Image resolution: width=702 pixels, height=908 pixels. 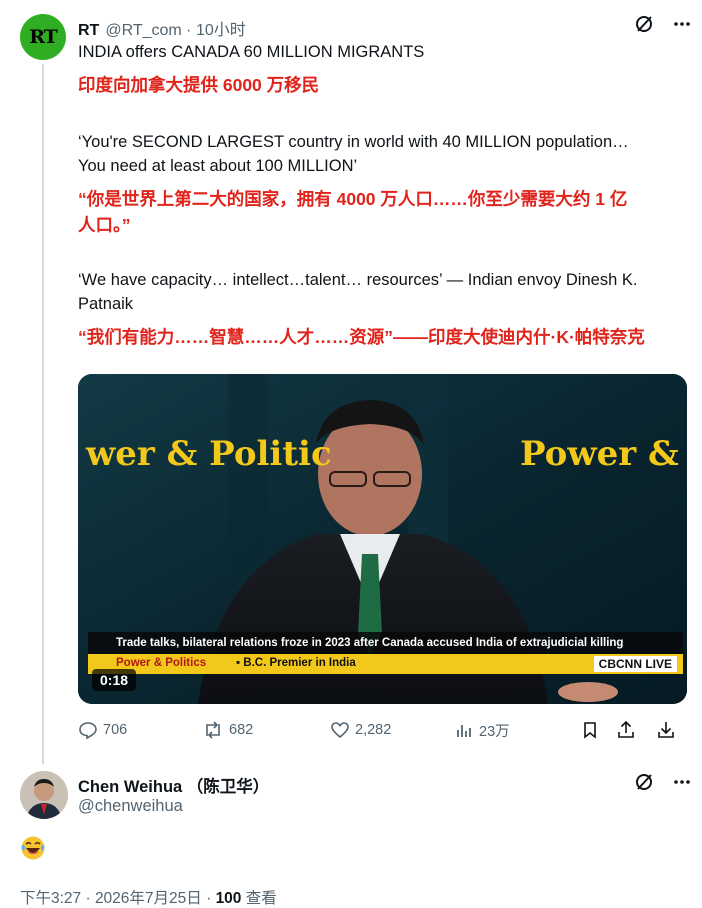 What do you see at coordinates (663, 24) in the screenshot?
I see `tweet-top-icons` at bounding box center [663, 24].